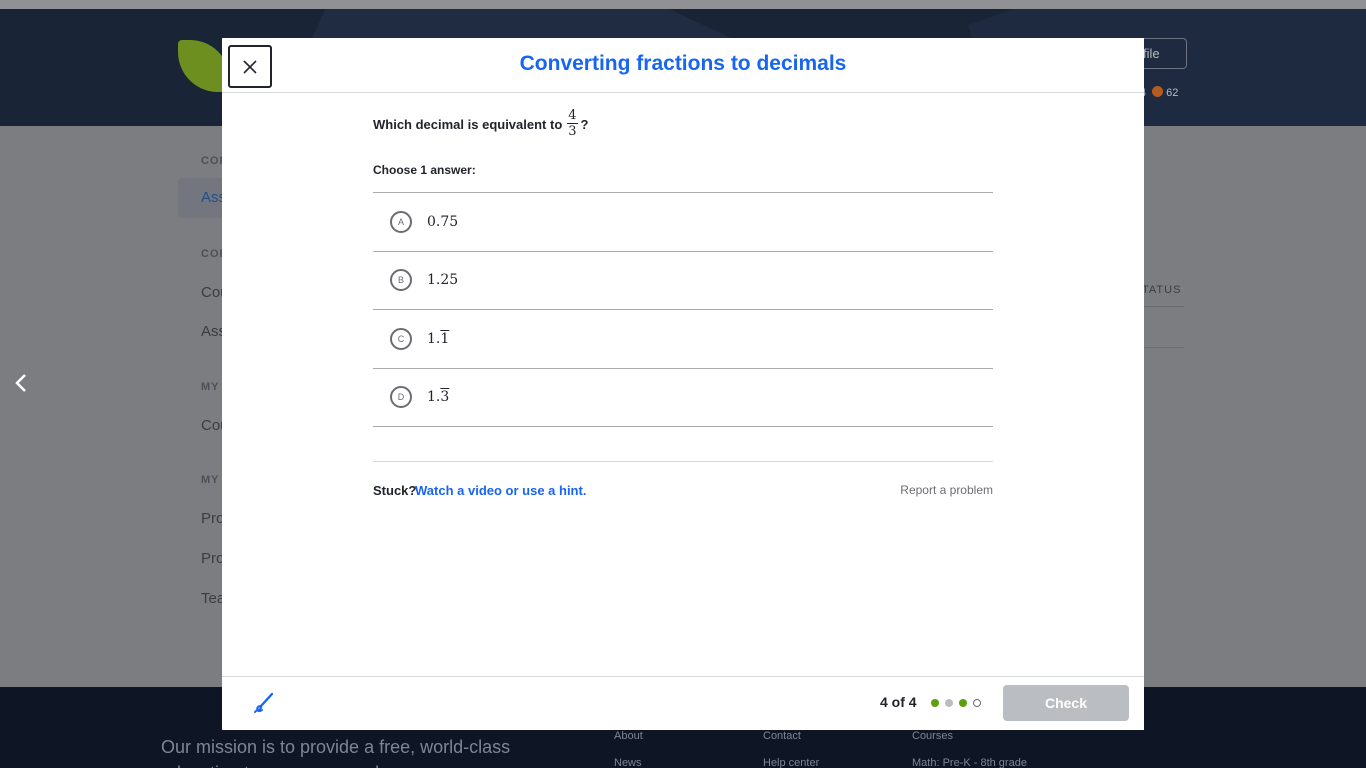 Image resolution: width=1366 pixels, height=768 pixels. What do you see at coordinates (628, 736) in the screenshot?
I see `footer-link-about: About` at bounding box center [628, 736].